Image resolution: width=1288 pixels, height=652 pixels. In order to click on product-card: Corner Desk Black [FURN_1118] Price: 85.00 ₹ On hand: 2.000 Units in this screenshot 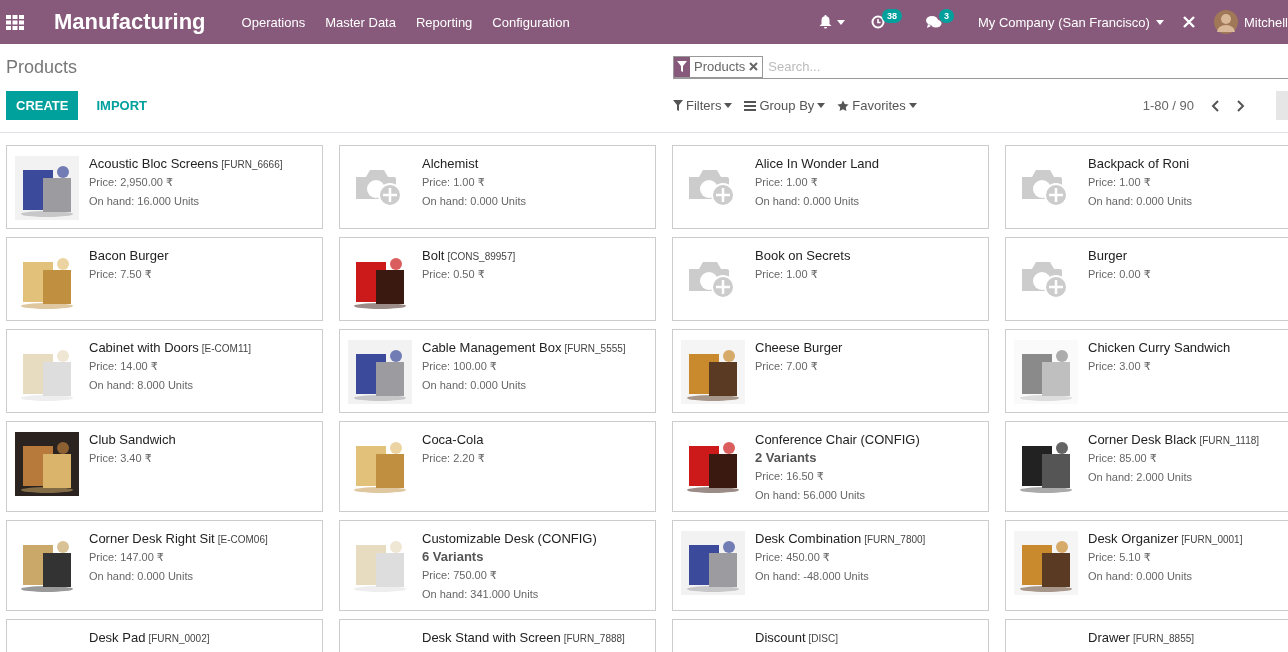, I will do `click(1146, 466)`.